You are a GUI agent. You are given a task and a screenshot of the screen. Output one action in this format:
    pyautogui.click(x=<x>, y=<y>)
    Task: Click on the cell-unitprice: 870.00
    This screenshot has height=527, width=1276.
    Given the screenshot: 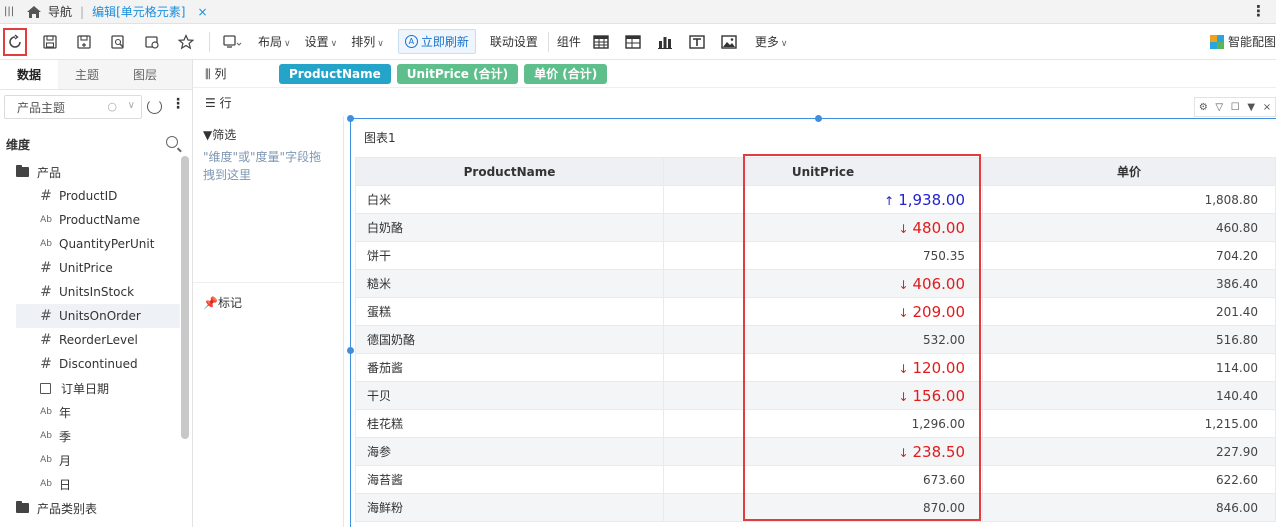 What is the action you would take?
    pyautogui.click(x=823, y=507)
    